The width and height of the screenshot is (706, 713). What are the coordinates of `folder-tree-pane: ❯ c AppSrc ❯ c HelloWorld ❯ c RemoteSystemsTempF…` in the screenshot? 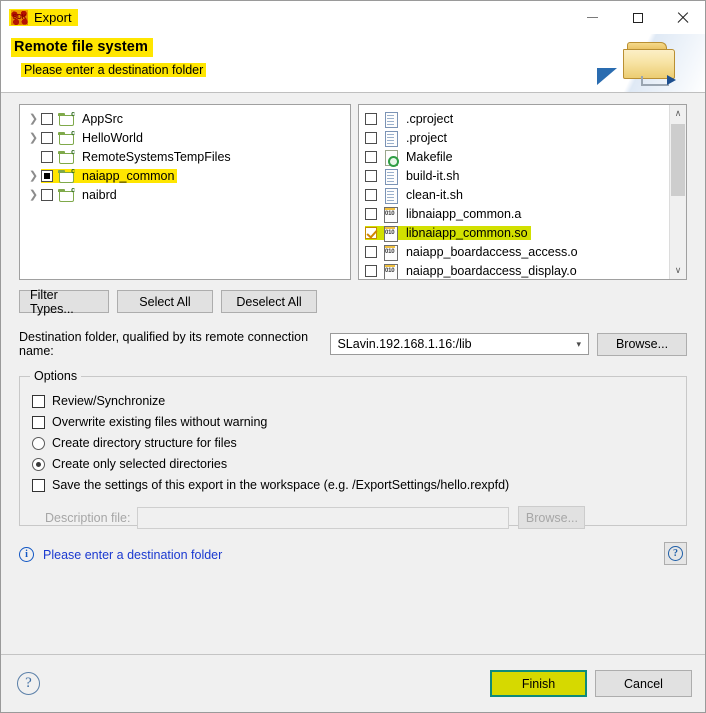 It's located at (185, 192).